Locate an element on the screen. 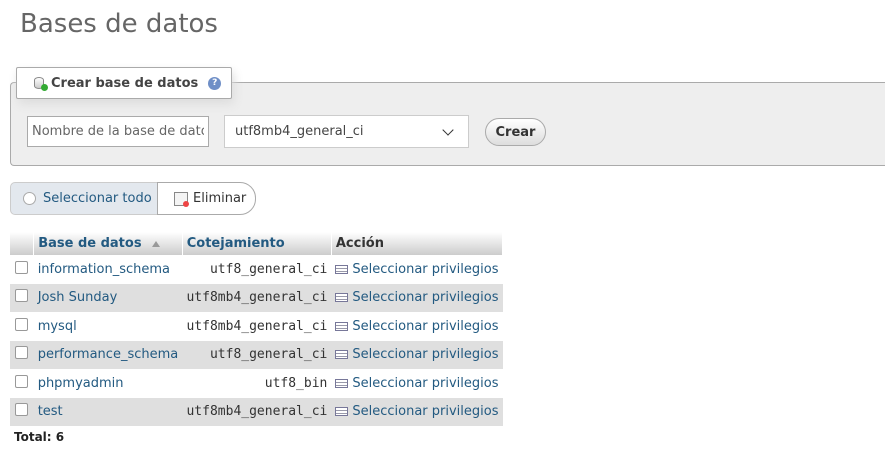  select-all-checkbox is located at coordinates (29, 198).